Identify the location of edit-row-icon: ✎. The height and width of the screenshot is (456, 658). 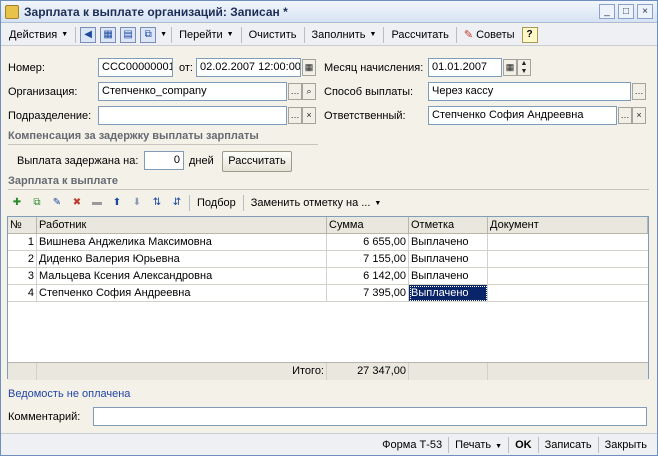
(57, 203).